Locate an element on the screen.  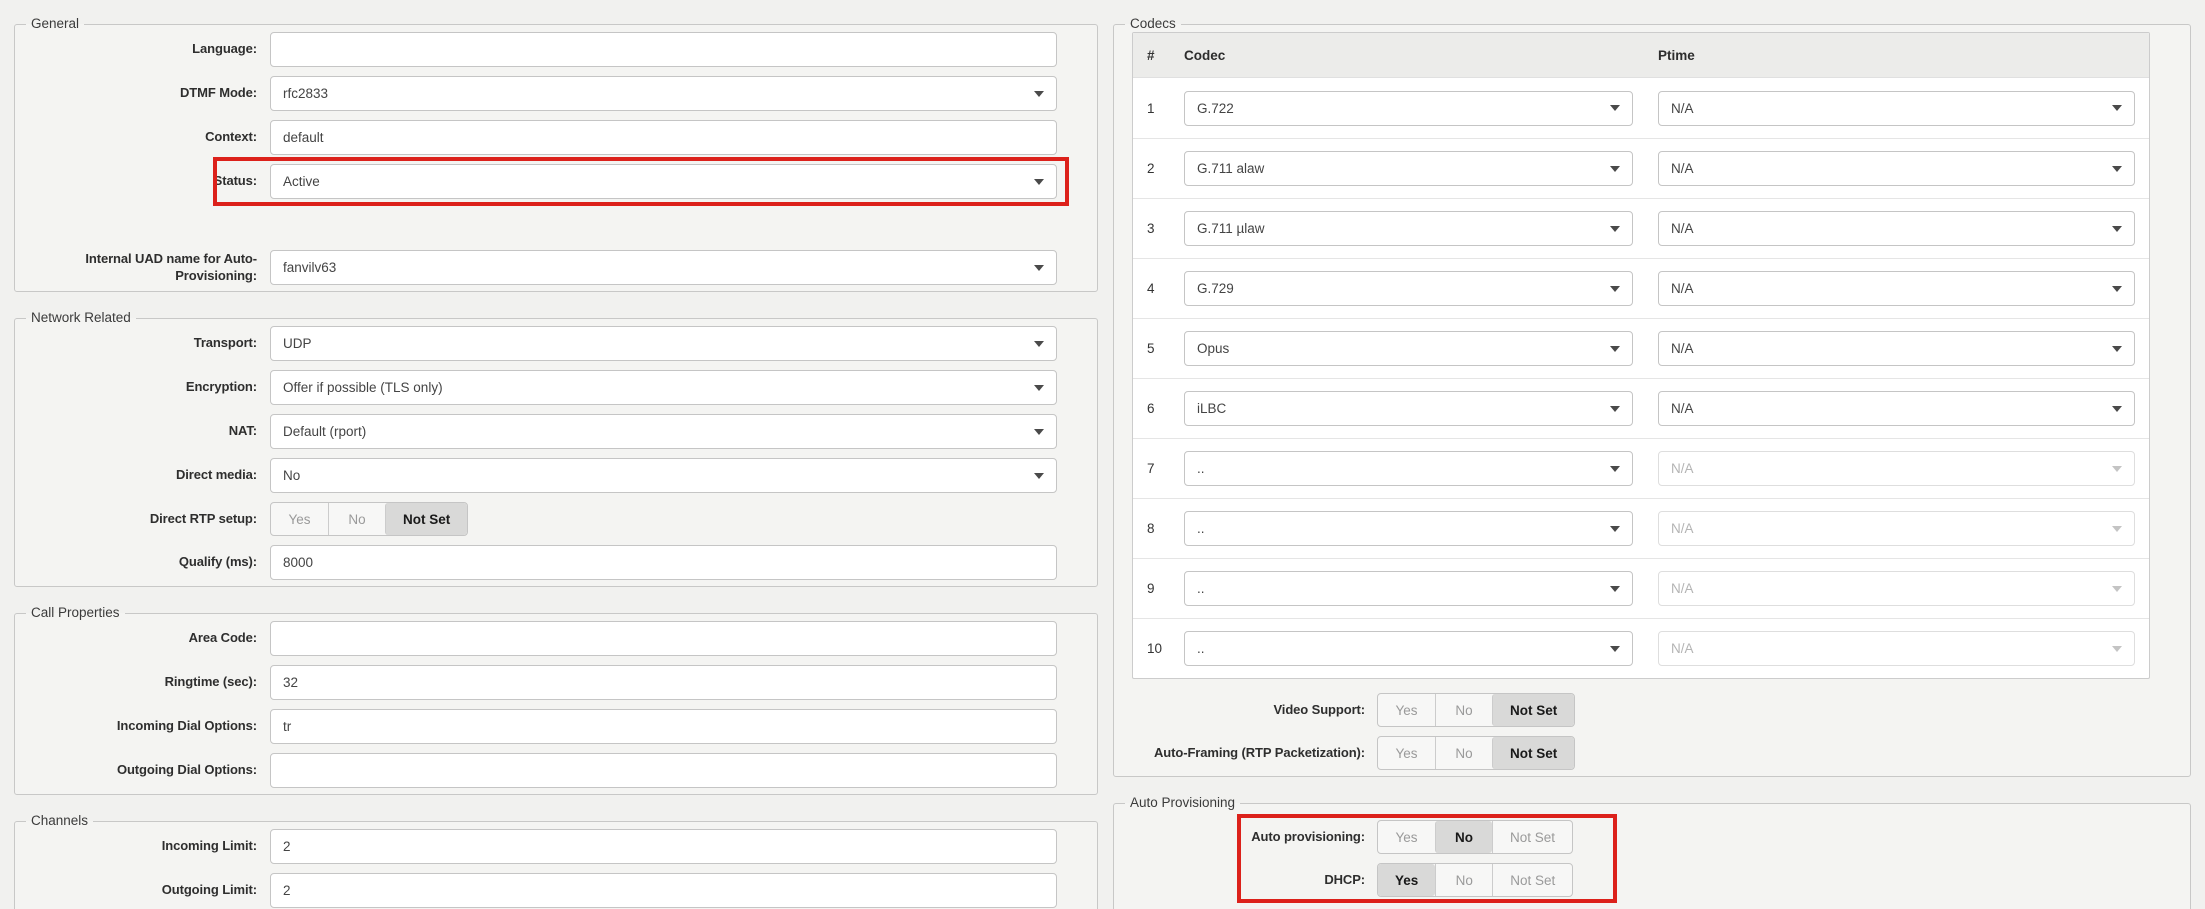
dtmf-mode-select: rfc2833 is located at coordinates (663, 93).